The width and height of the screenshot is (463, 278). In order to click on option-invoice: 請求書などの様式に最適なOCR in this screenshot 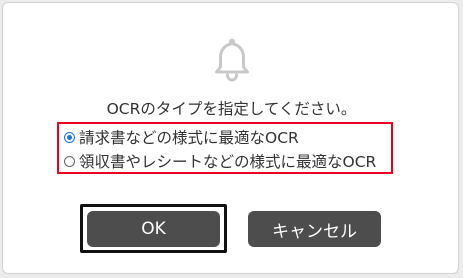, I will do `click(181, 137)`.